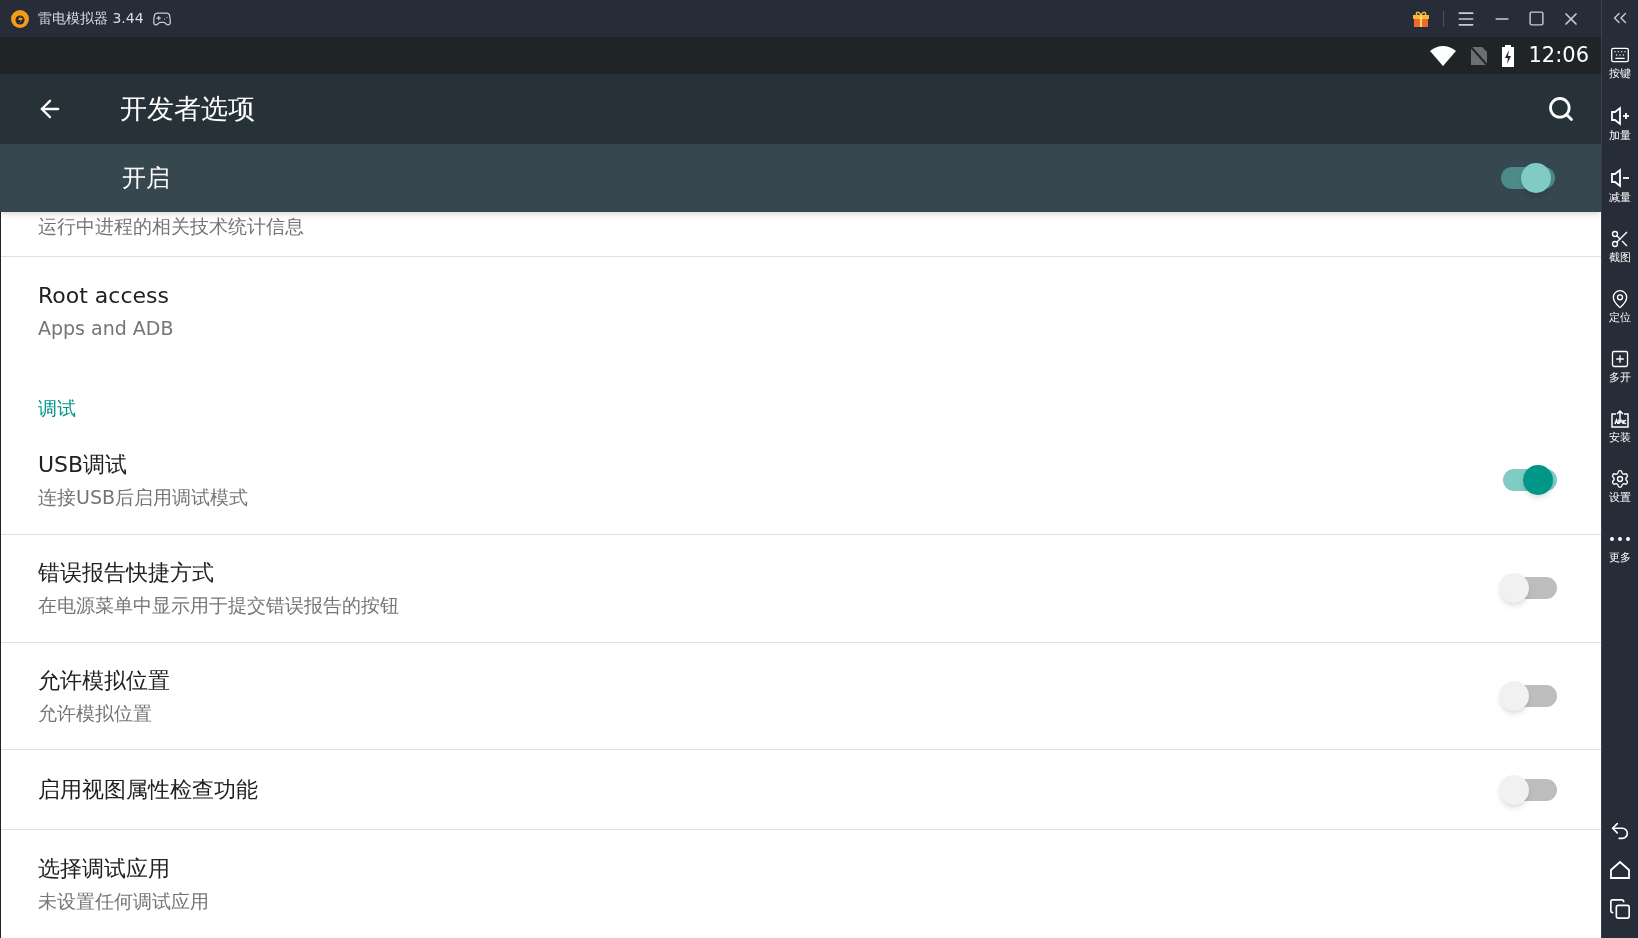  I want to click on sidebar-tool: 减量, so click(1619, 186).